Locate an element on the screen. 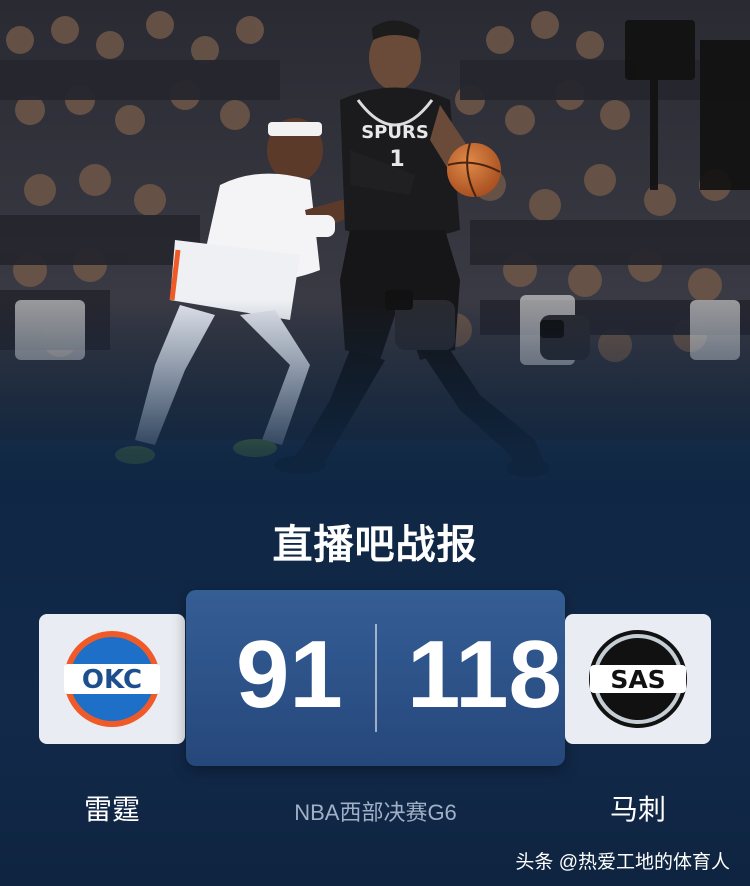 This screenshot has height=886, width=750. sas-logo-text: SAS is located at coordinates (637, 679).